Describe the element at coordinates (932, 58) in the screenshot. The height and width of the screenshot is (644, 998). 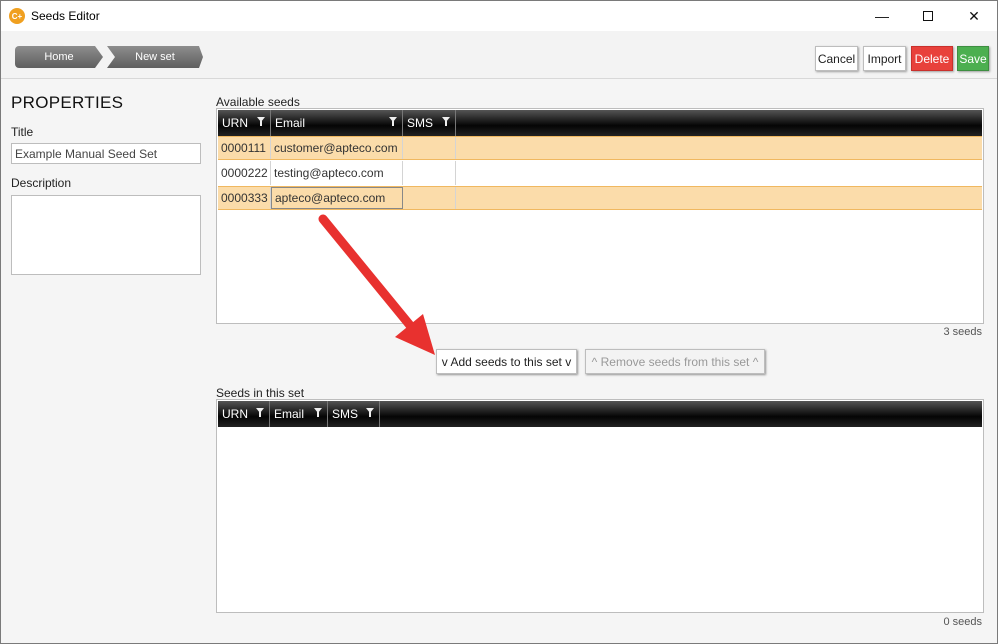
I see `delete-button: Delete` at that location.